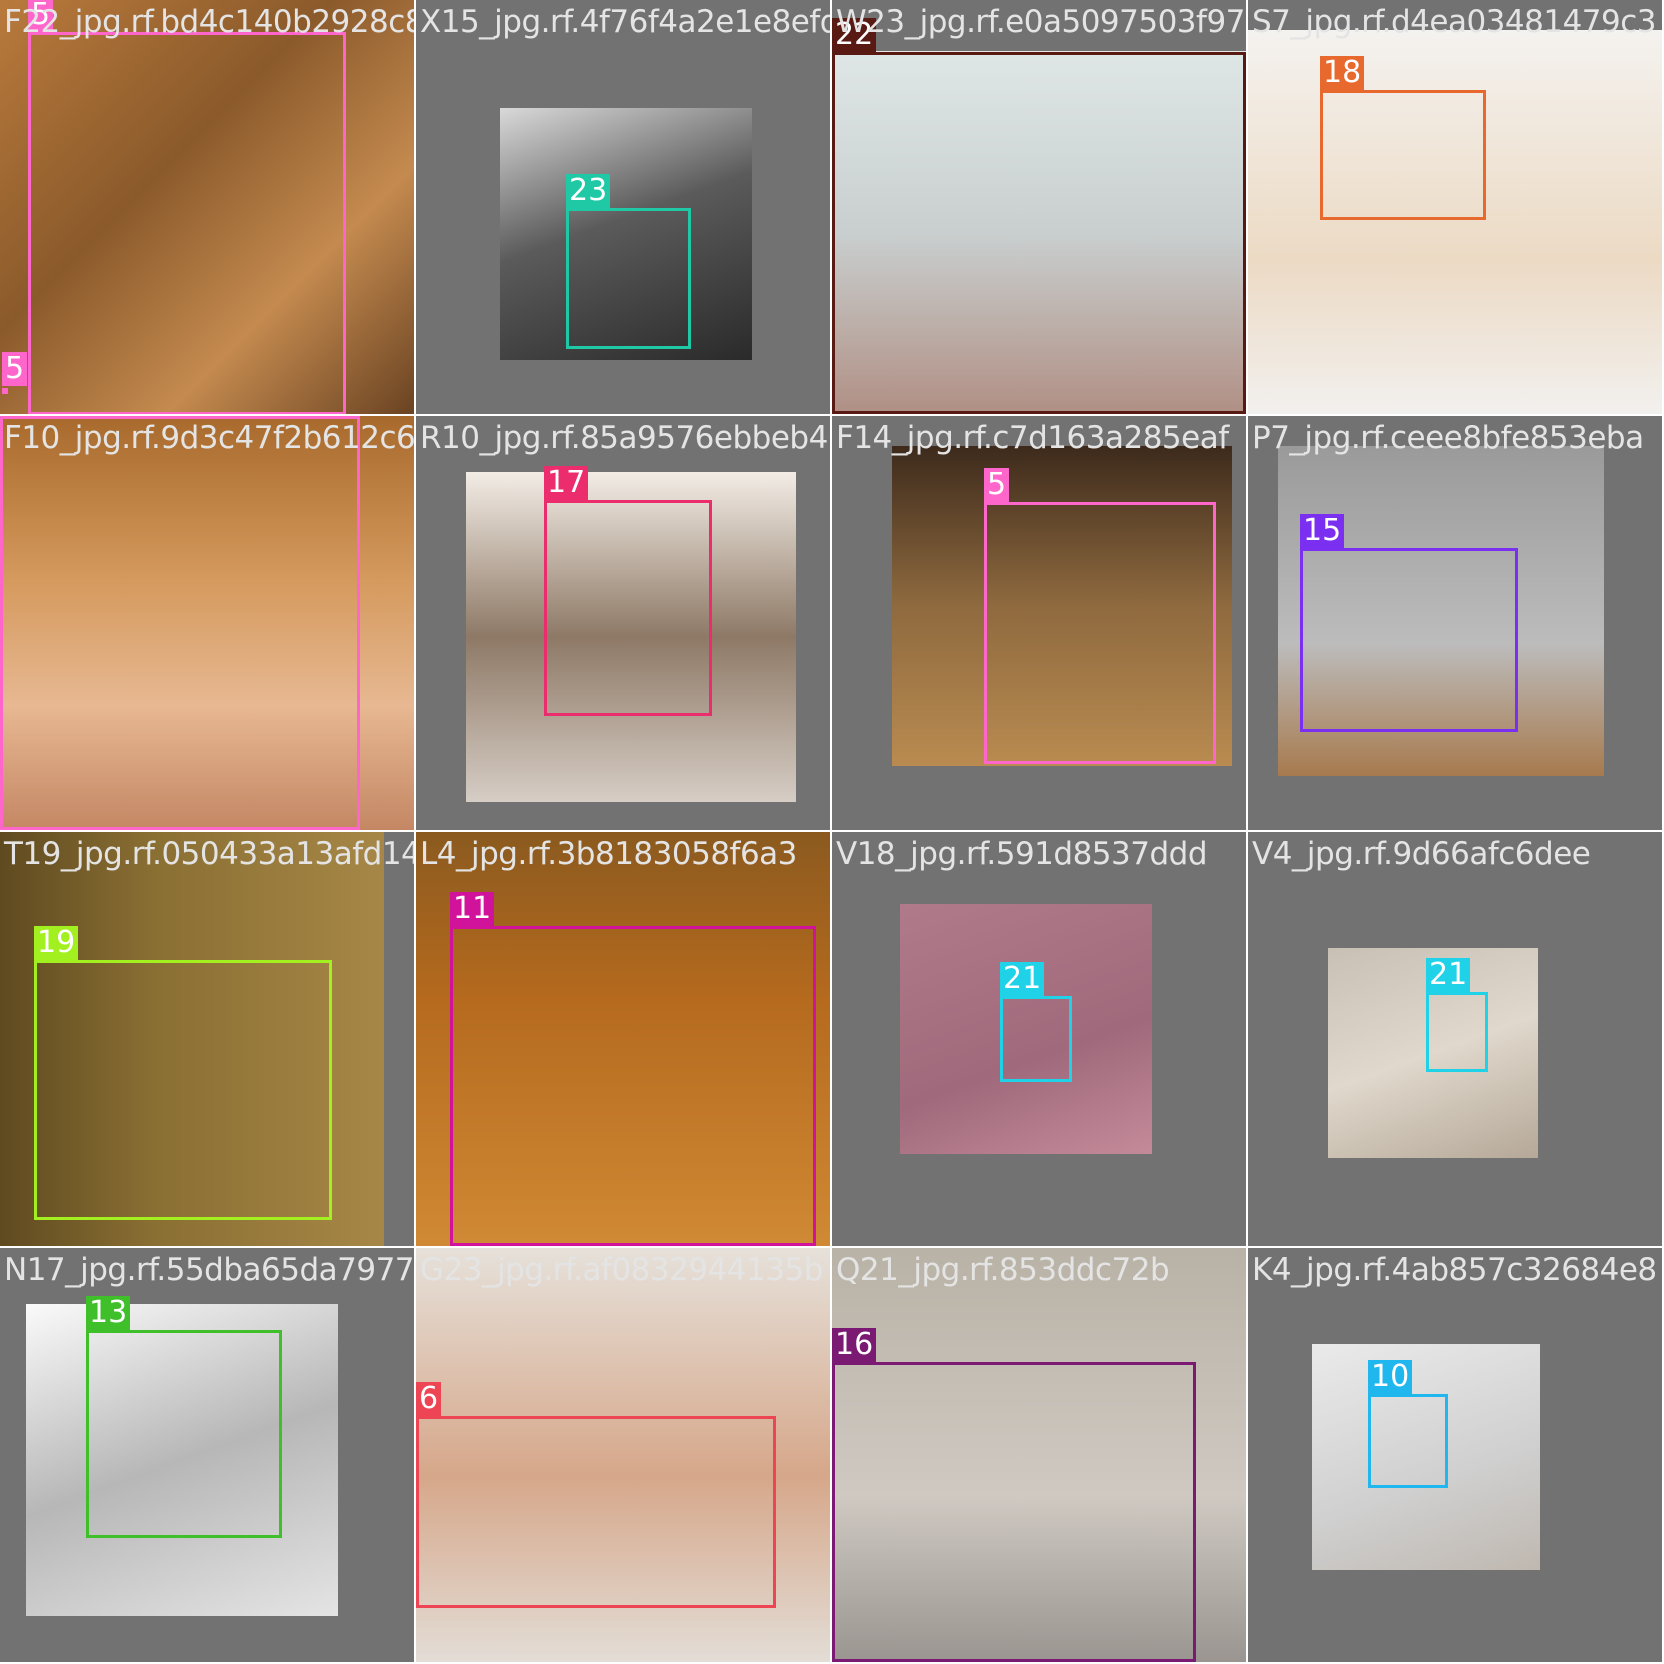  I want to click on image-filename: F22_jpg.rf.bd4c140b2928c87df5, so click(209, 22).